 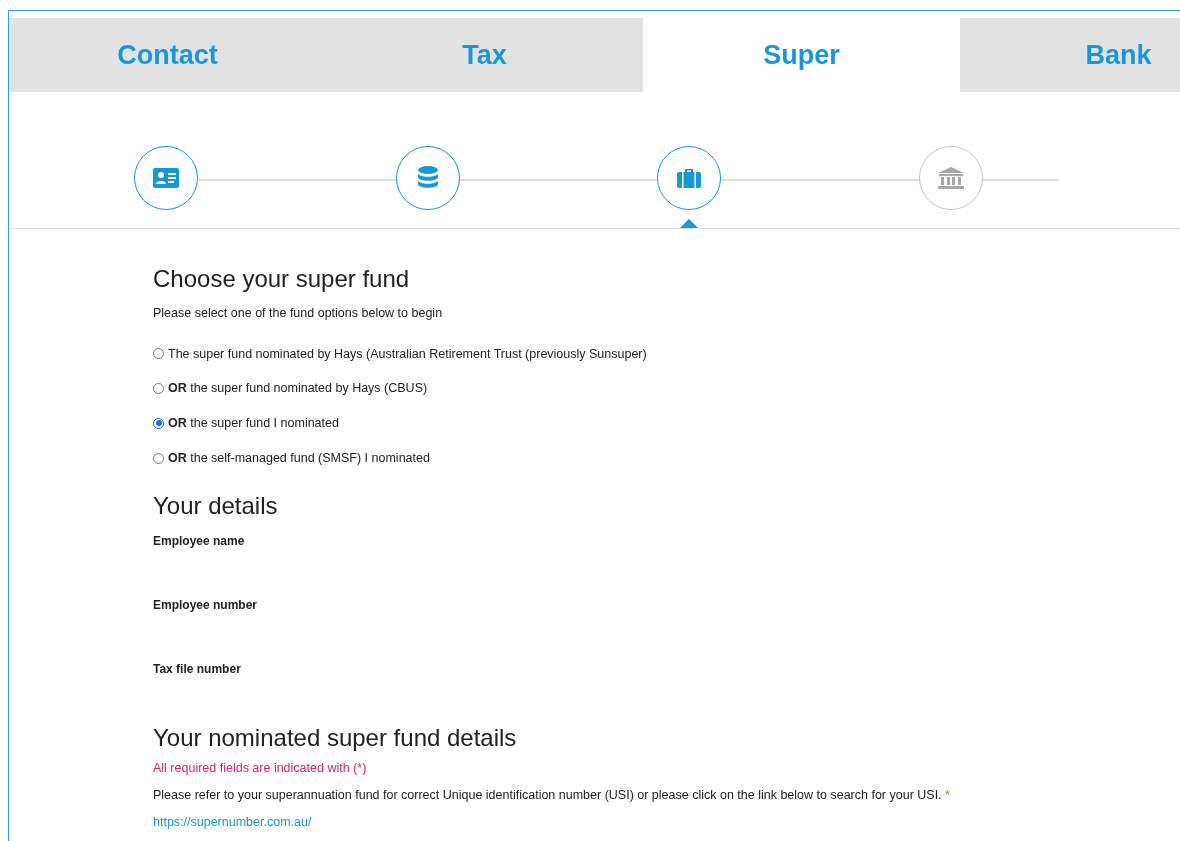 I want to click on tab: Tax, so click(x=484, y=55).